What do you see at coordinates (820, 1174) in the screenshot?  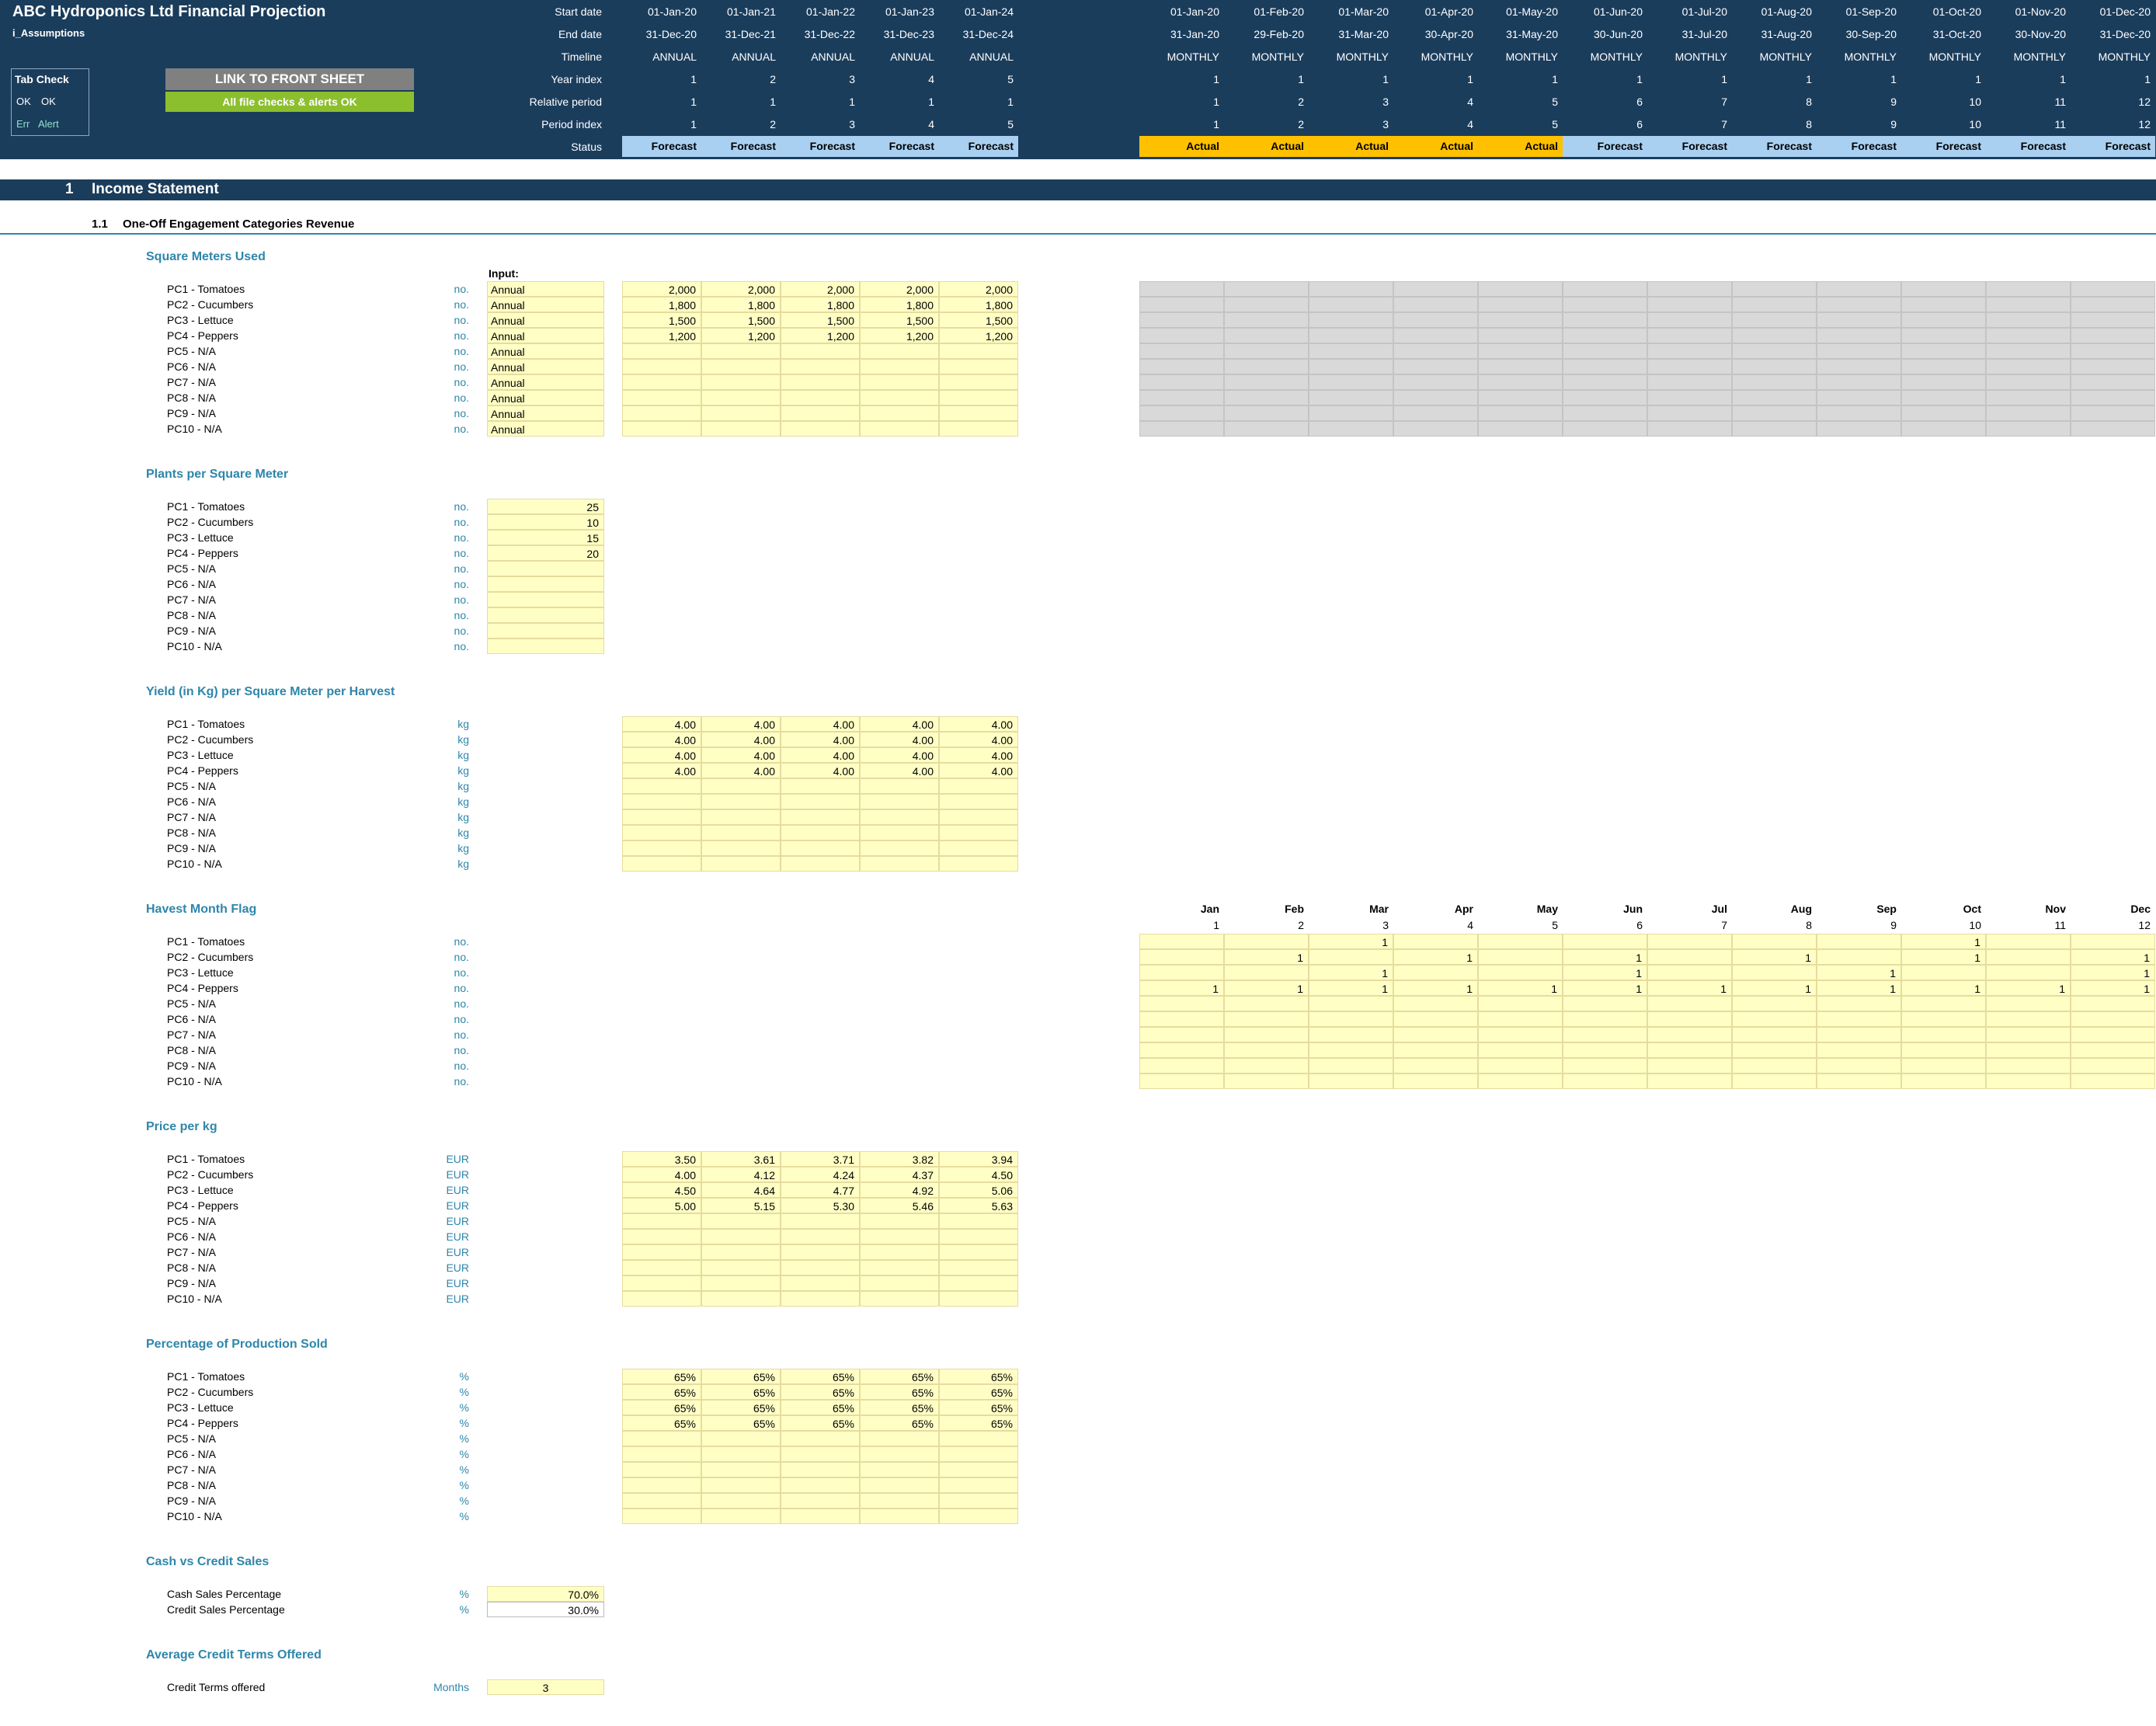 I see `annual-input-cell: 4.24` at bounding box center [820, 1174].